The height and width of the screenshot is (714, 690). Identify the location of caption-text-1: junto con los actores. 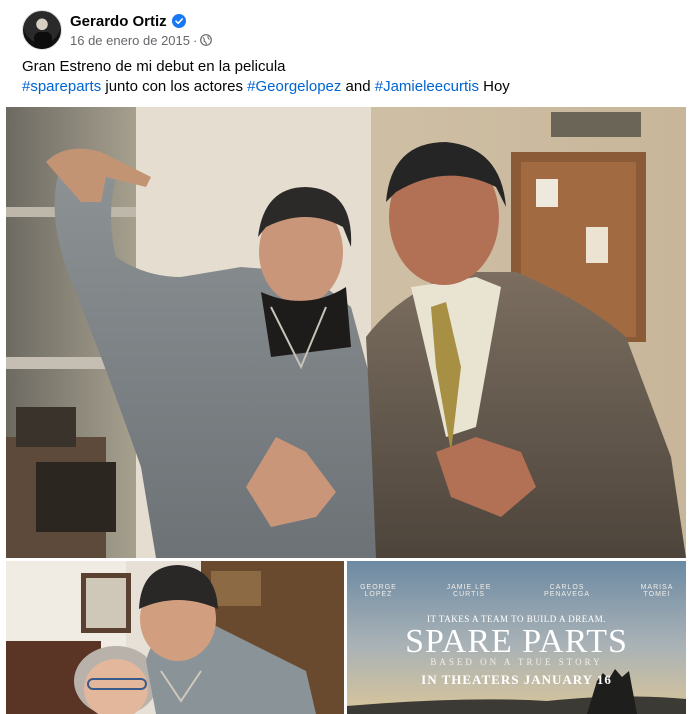
(174, 86).